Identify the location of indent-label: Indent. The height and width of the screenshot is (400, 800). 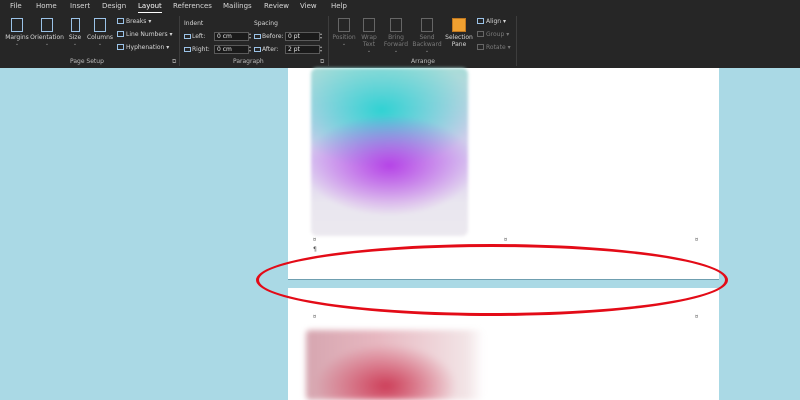
(194, 23).